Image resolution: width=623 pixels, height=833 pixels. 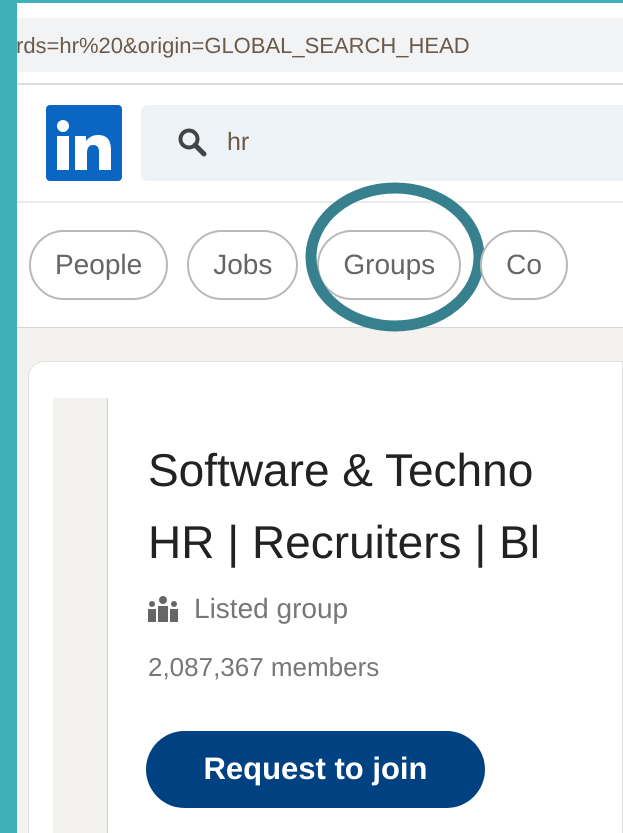 I want to click on group-title: HR | Recruiters | Bl, so click(x=344, y=542).